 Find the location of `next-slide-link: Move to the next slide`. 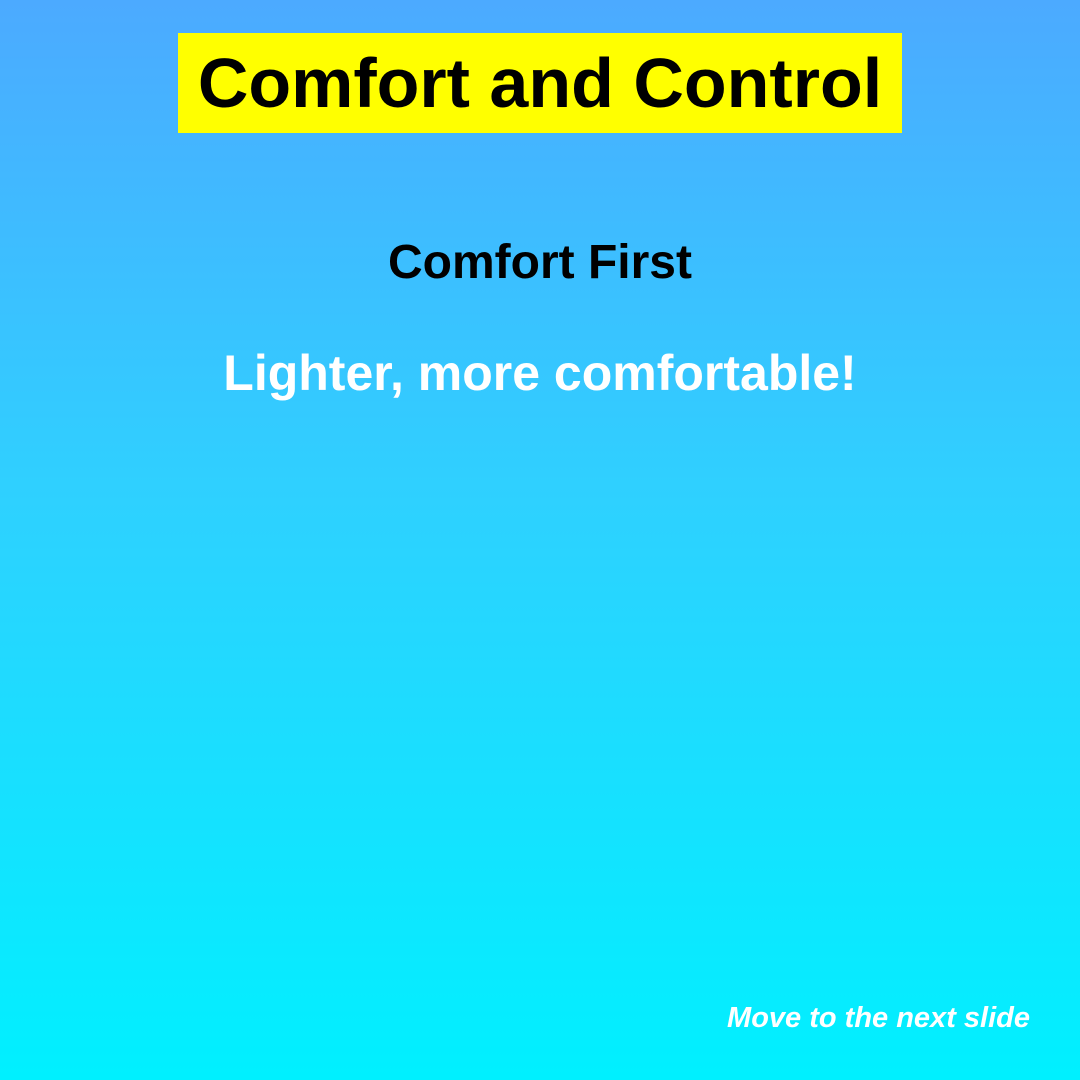

next-slide-link: Move to the next slide is located at coordinates (878, 1018).